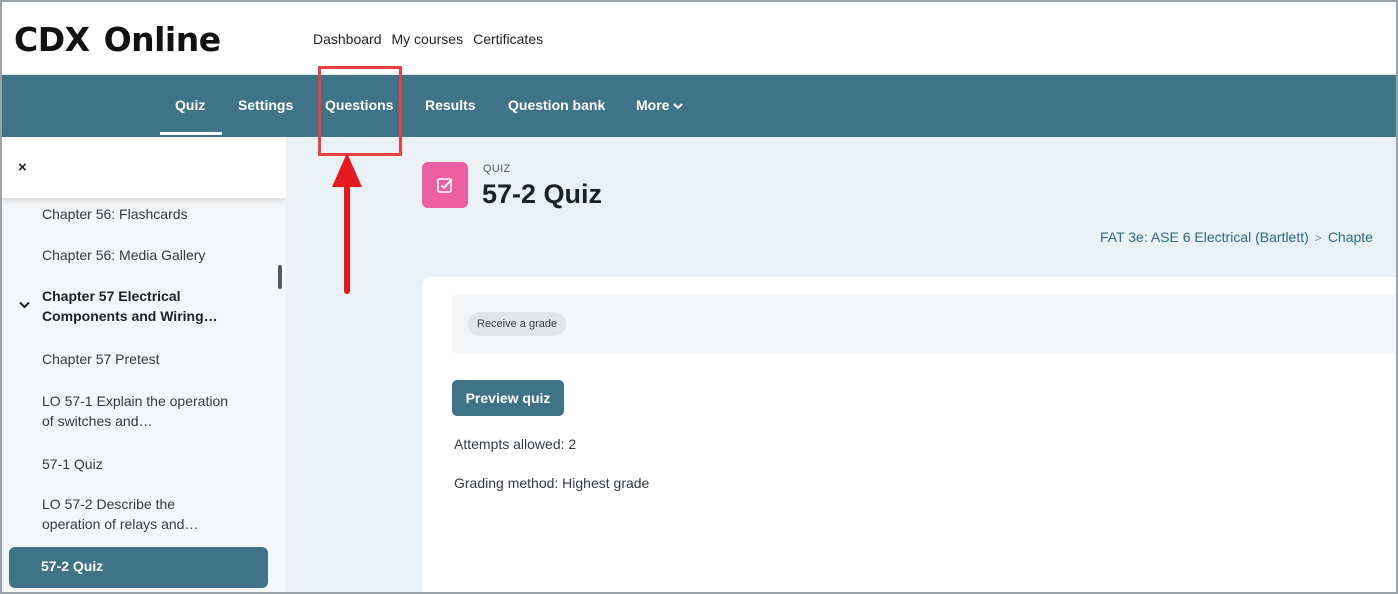 This screenshot has height=594, width=1398. What do you see at coordinates (497, 169) in the screenshot?
I see `activity-type-label: QUIZ` at bounding box center [497, 169].